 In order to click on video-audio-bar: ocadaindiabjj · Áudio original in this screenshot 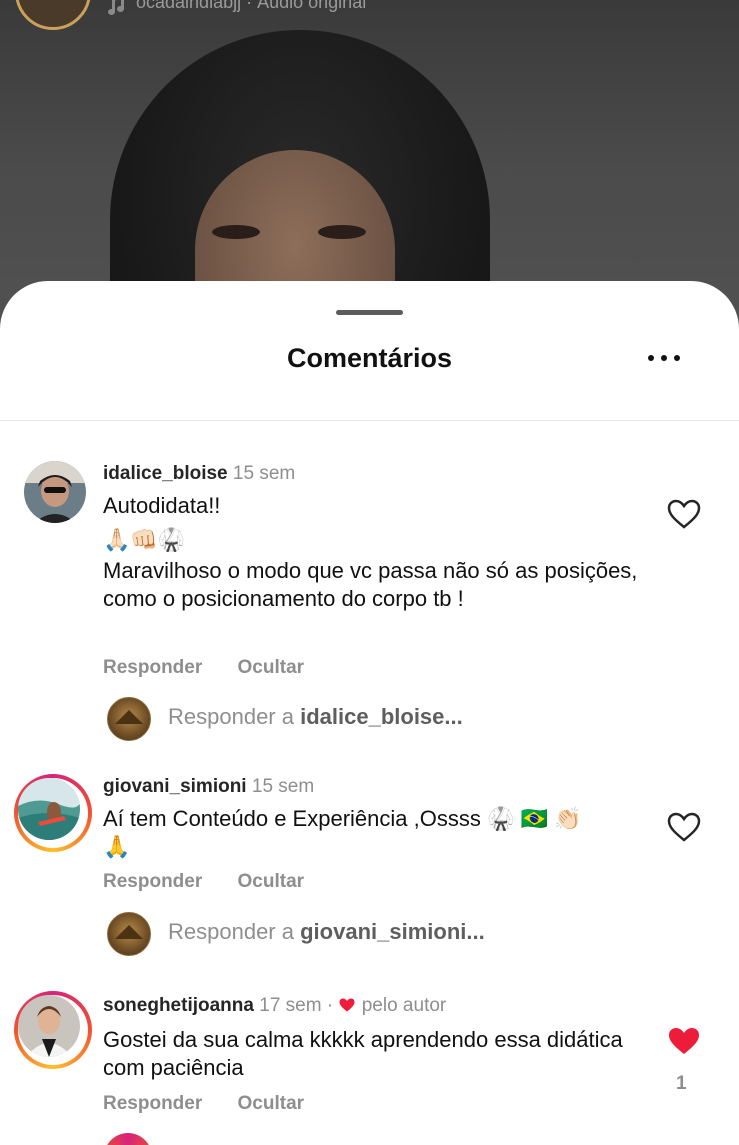, I will do `click(369, 15)`.